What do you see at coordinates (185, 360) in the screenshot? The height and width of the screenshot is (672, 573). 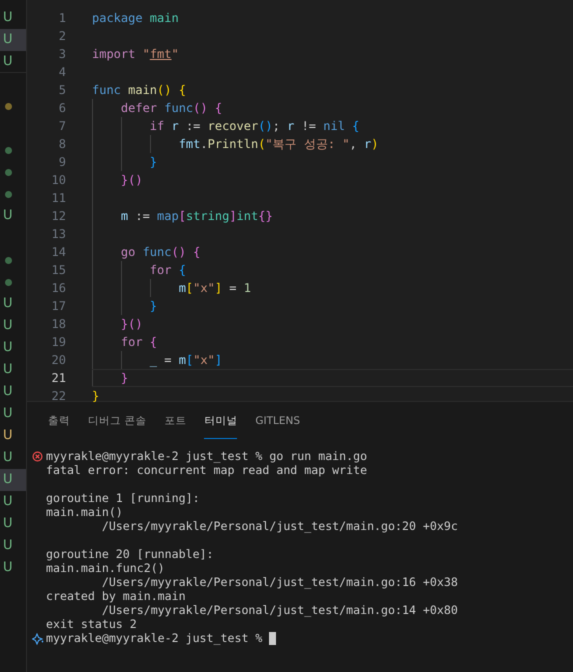 I see `code-line: _ = m["x"]` at bounding box center [185, 360].